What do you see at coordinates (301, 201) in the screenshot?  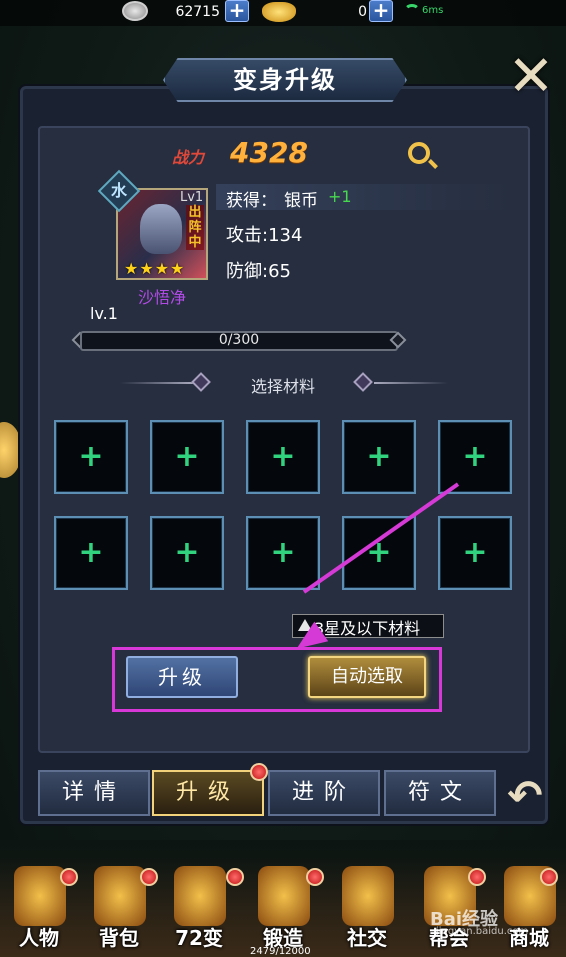 I see `reward-item: 银币` at bounding box center [301, 201].